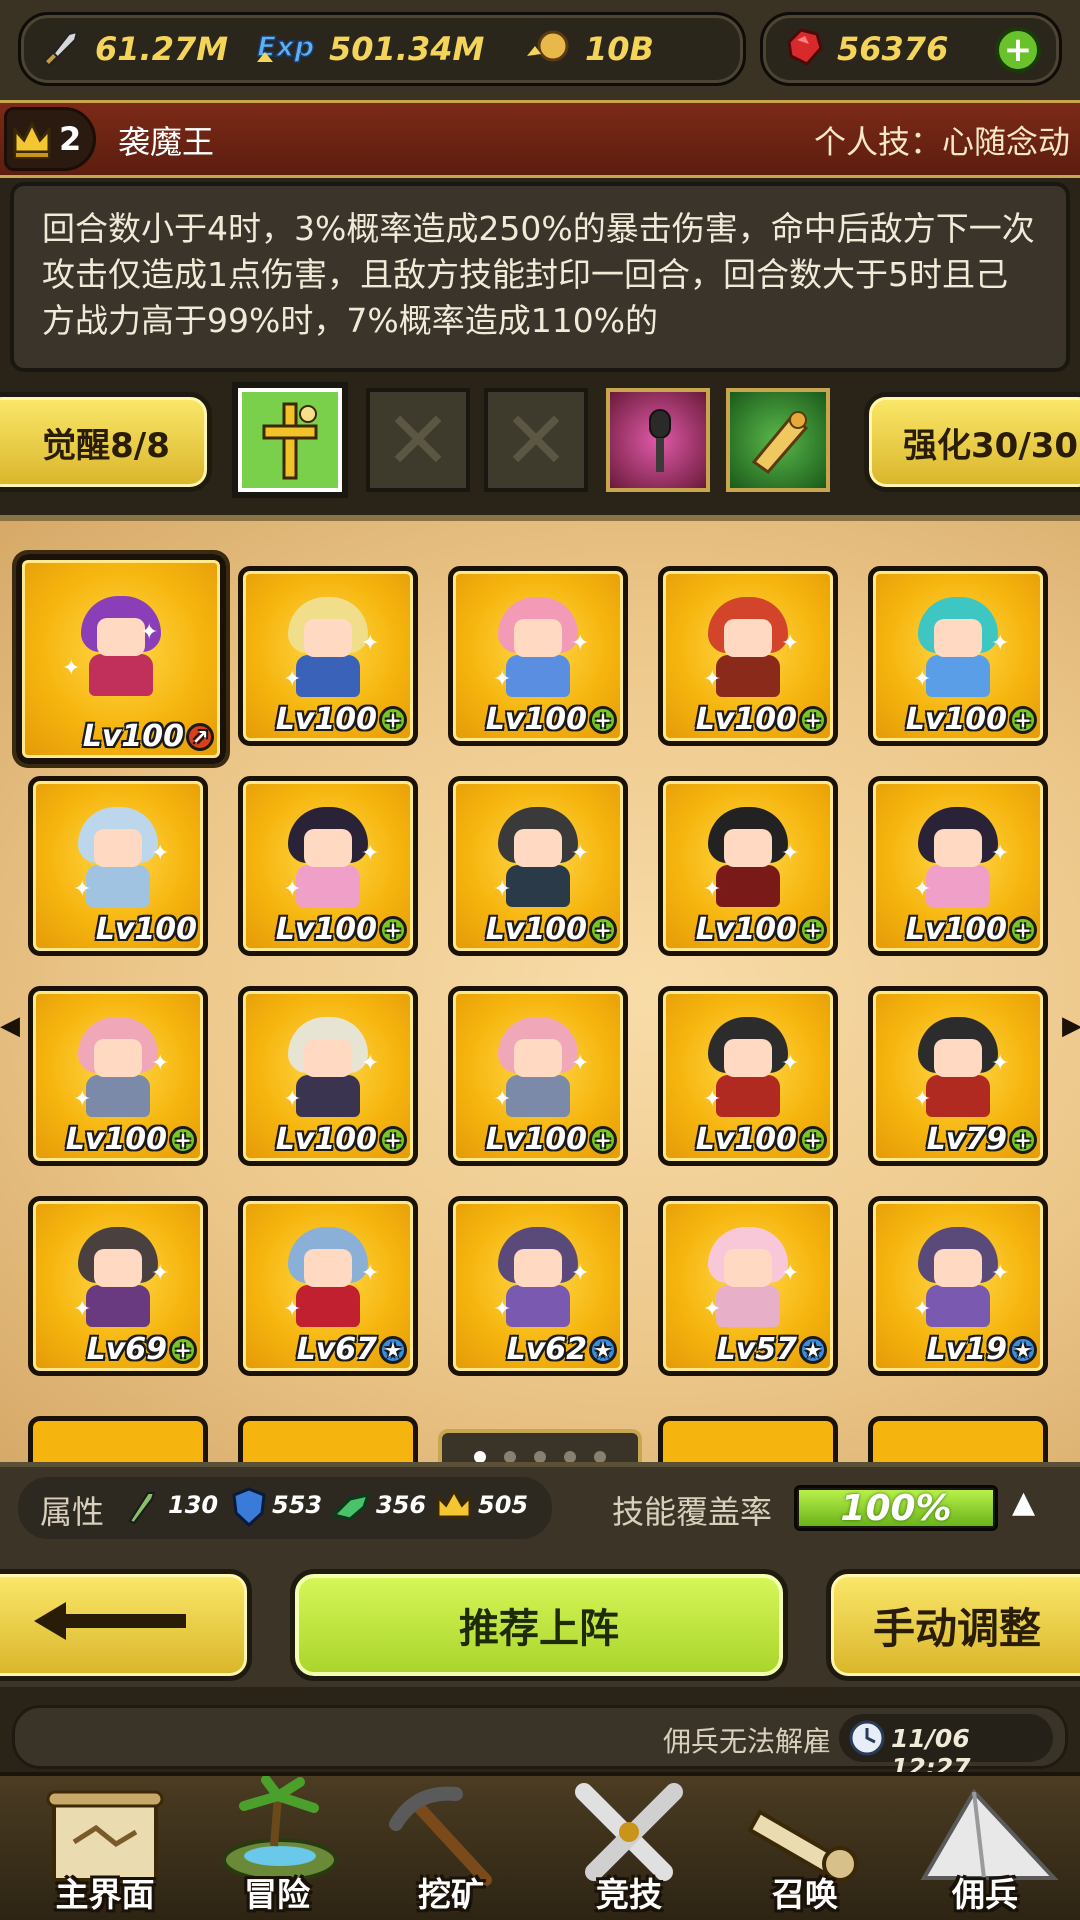  What do you see at coordinates (336, 1349) in the screenshot?
I see `mercenary-level: Lv67` at bounding box center [336, 1349].